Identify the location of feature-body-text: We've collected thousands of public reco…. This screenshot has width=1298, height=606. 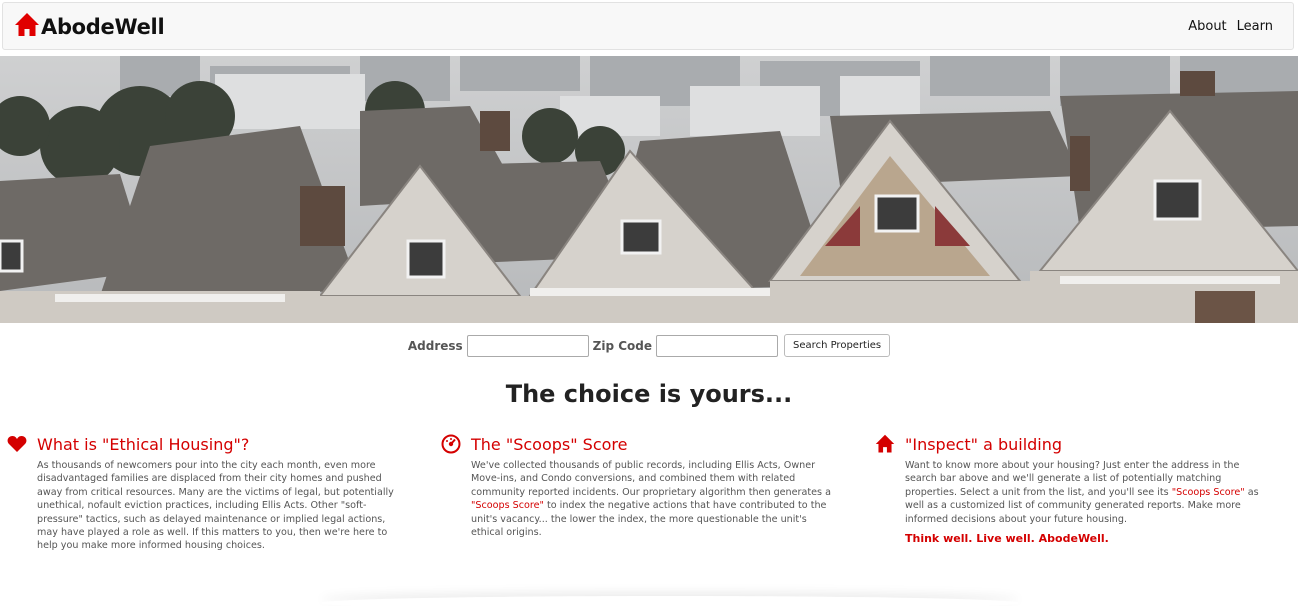
(651, 479).